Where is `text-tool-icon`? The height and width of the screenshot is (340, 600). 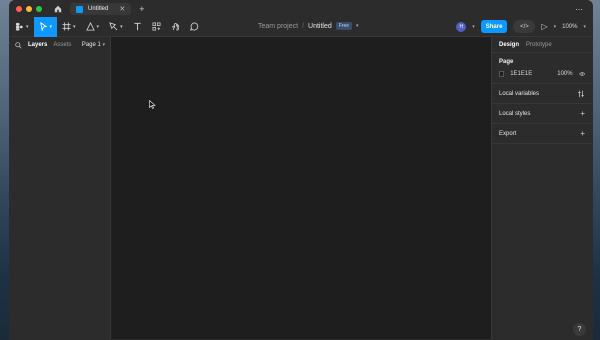 text-tool-icon is located at coordinates (137, 26).